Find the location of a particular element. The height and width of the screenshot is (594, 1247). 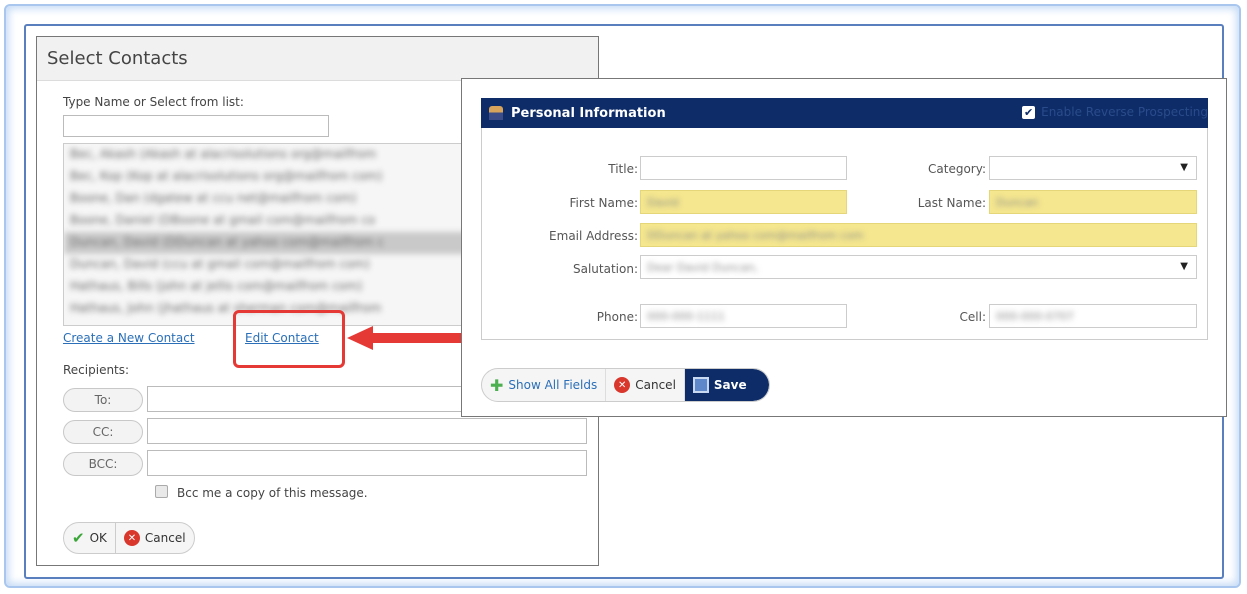

cc-button: CC: is located at coordinates (103, 432).